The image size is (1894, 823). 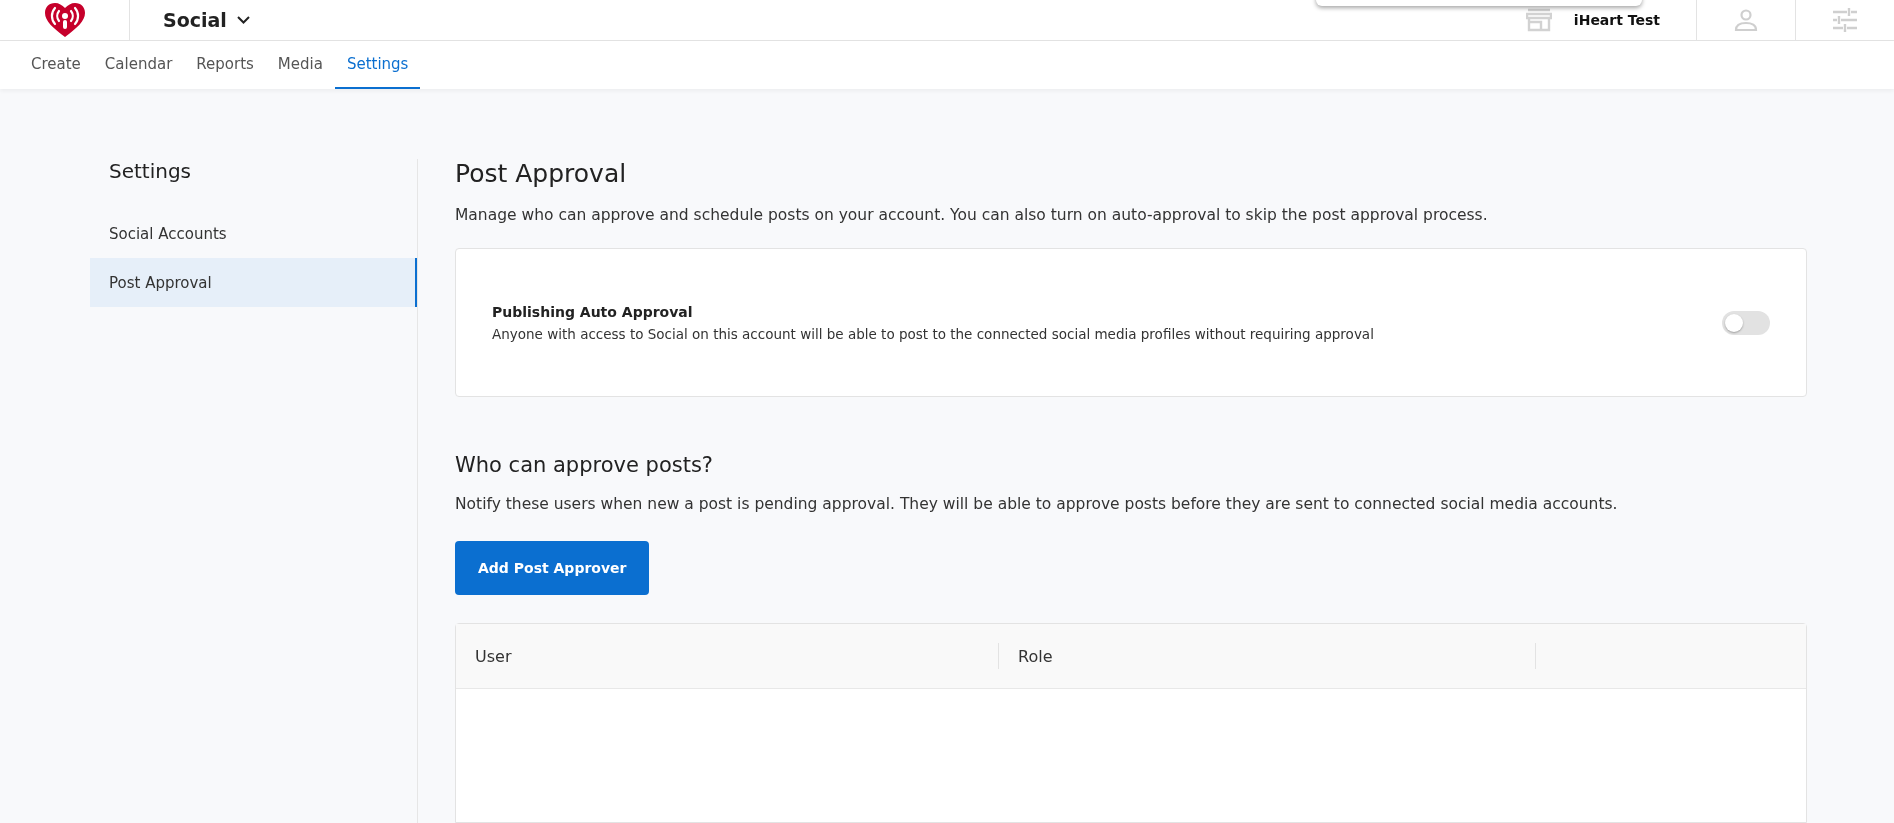 What do you see at coordinates (225, 65) in the screenshot?
I see `nav-tab: Reports` at bounding box center [225, 65].